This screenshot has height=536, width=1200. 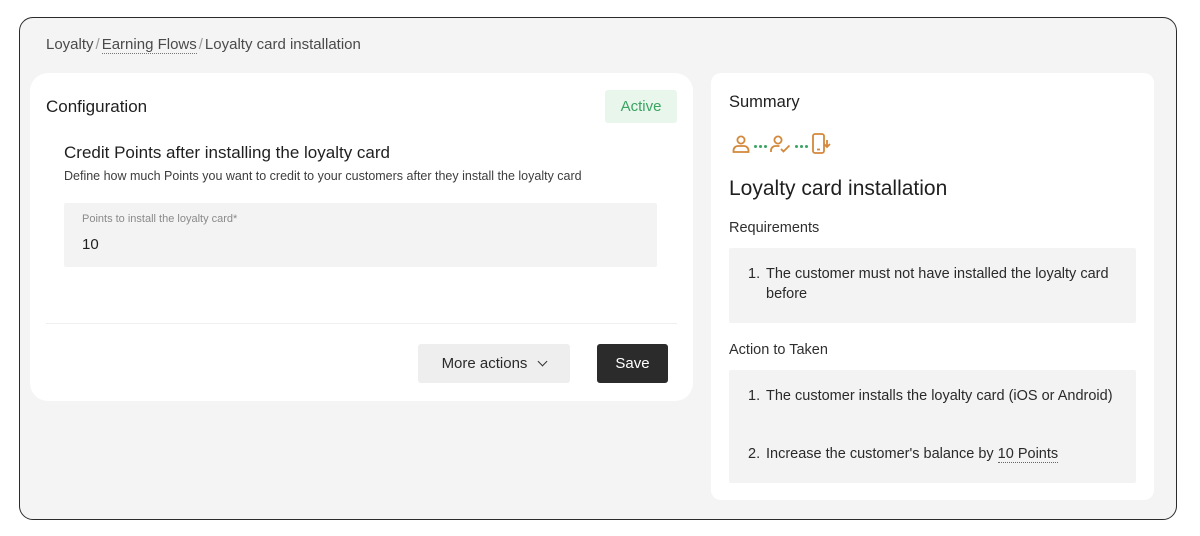 I want to click on user-check-icon, so click(x=781, y=146).